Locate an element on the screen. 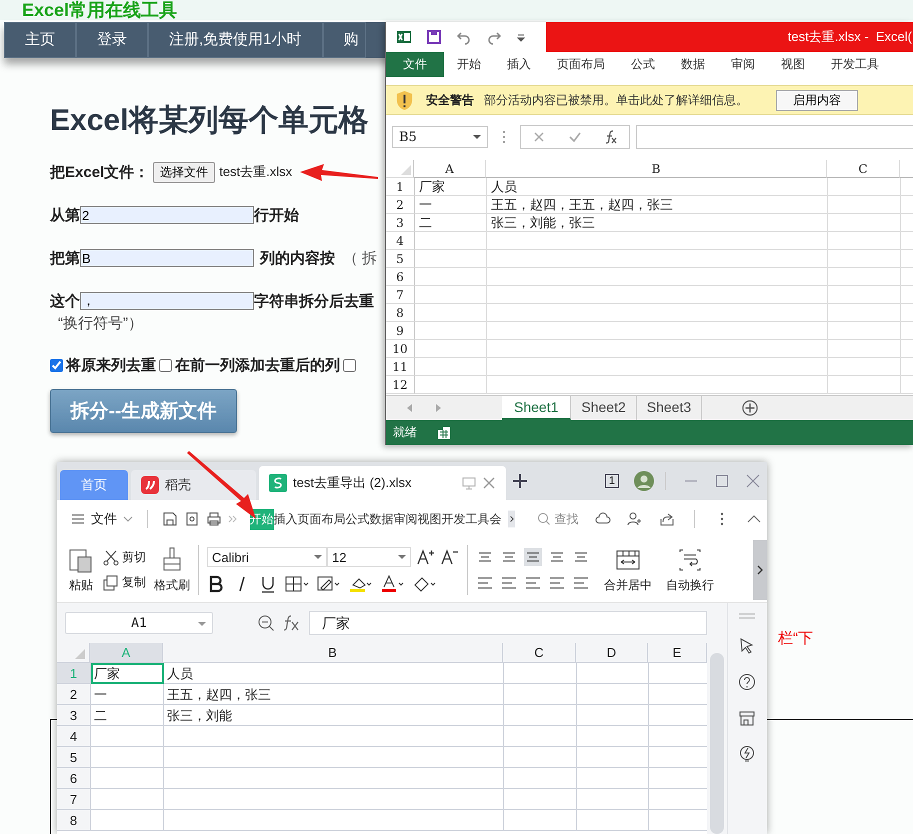 The height and width of the screenshot is (834, 913). choose-file-button: 选择文件 is located at coordinates (184, 172).